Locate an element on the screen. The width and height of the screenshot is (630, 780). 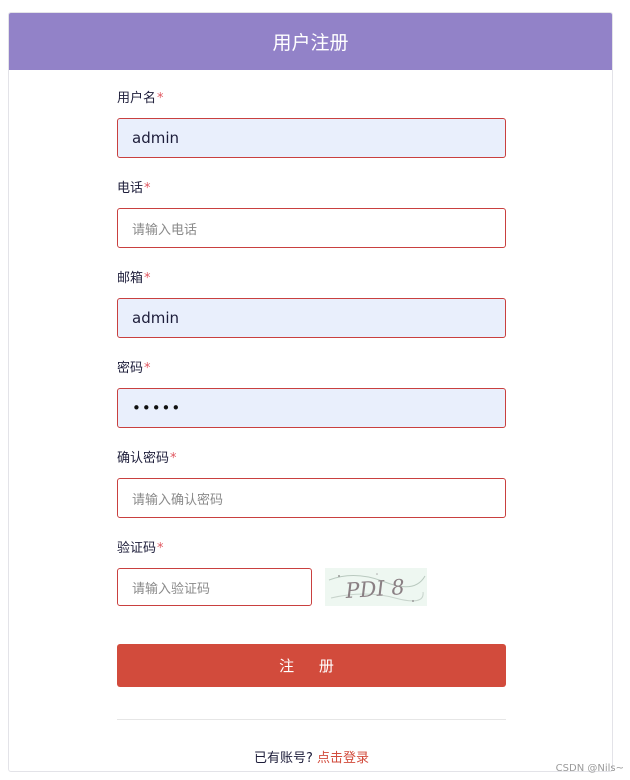
card-header: 用户注册 is located at coordinates (310, 41).